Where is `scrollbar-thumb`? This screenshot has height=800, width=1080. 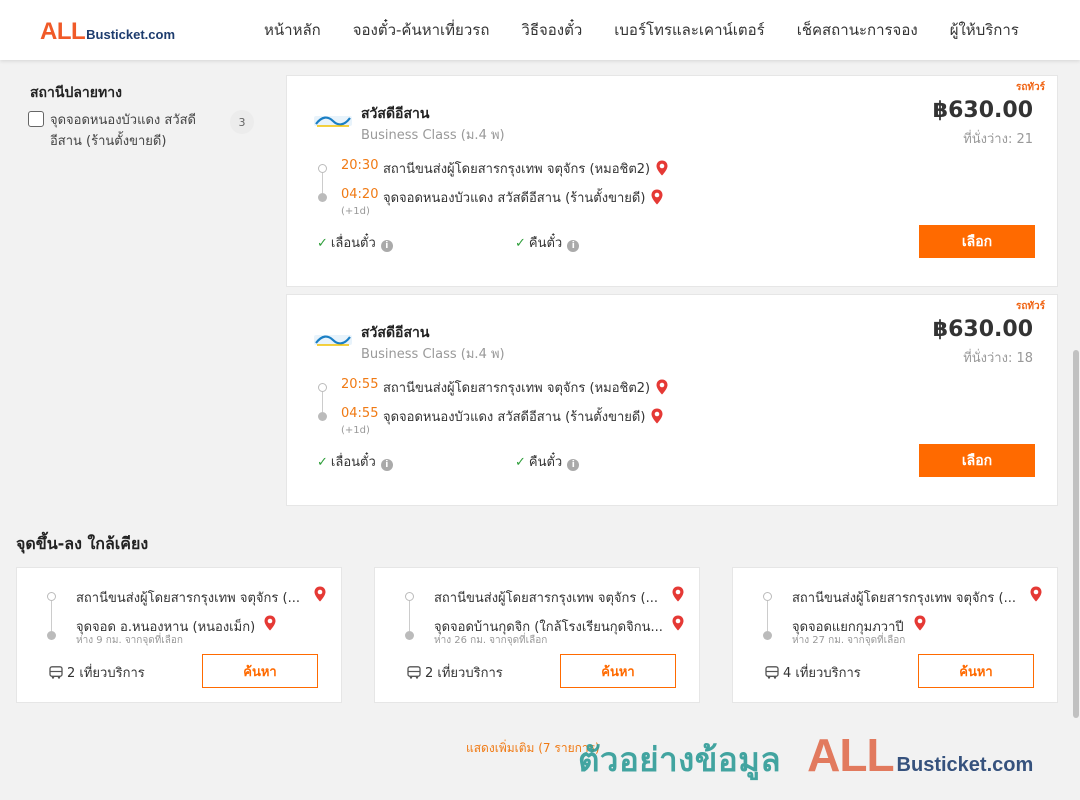 scrollbar-thumb is located at coordinates (1076, 534).